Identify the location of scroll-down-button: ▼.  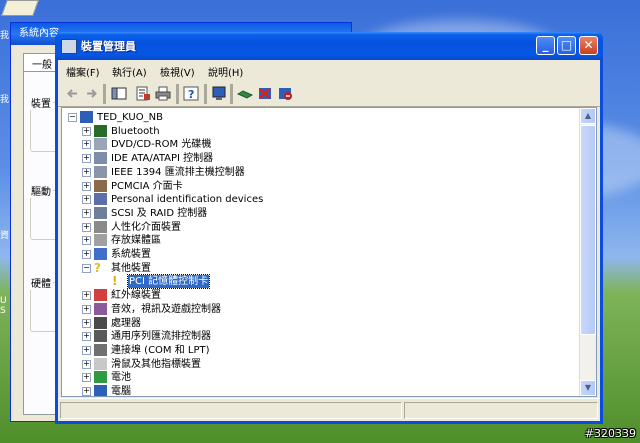
(588, 388).